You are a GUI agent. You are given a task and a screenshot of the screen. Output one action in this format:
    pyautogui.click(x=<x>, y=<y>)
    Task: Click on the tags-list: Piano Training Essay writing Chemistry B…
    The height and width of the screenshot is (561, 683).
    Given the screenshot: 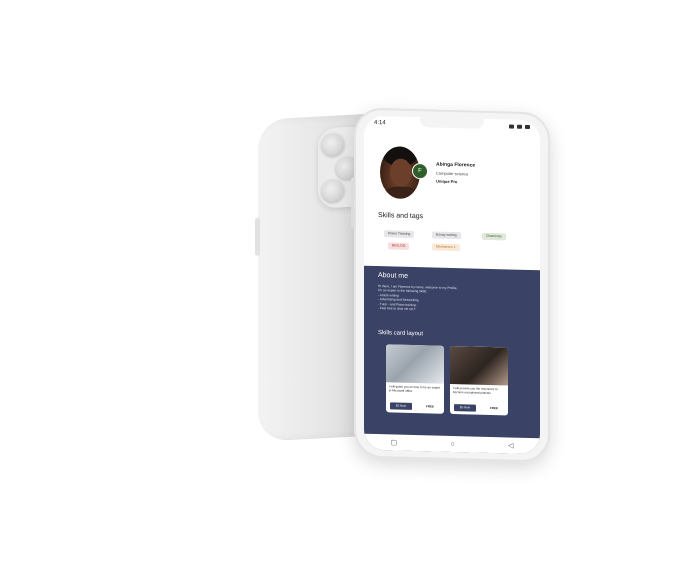 What is the action you would take?
    pyautogui.click(x=454, y=241)
    